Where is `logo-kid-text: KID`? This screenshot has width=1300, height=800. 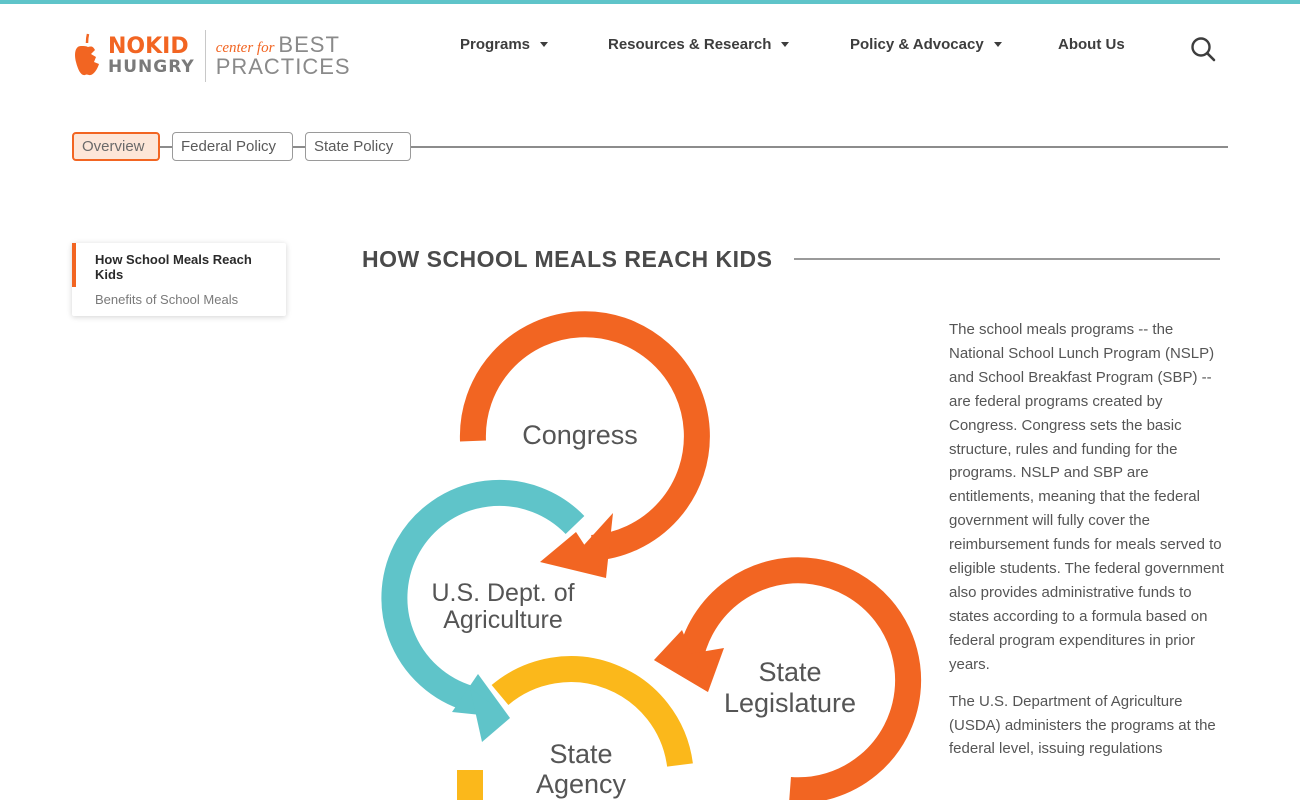 logo-kid-text: KID is located at coordinates (167, 46).